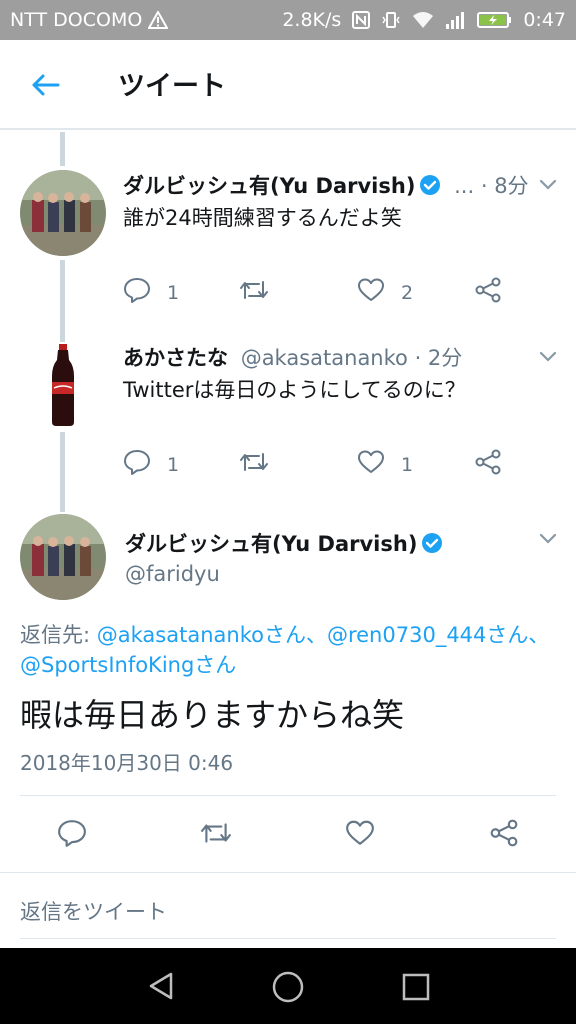 The height and width of the screenshot is (1024, 576). I want to click on like-button: 2, so click(385, 292).